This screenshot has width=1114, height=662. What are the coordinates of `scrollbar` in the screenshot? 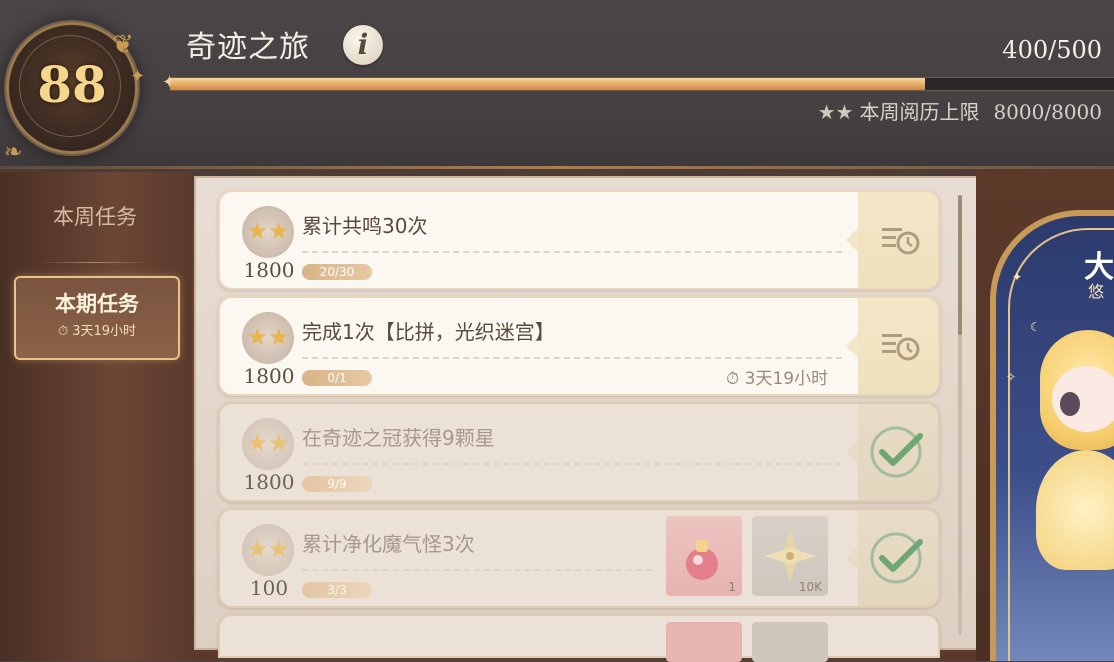 It's located at (960, 415).